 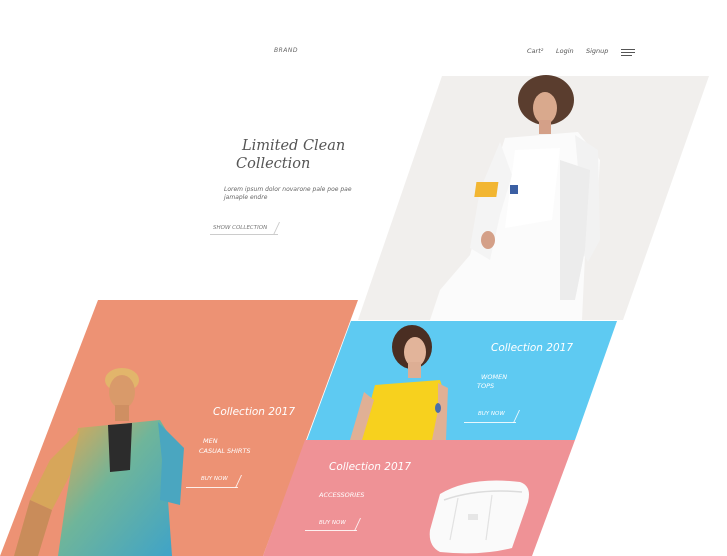 I want to click on accessories-category: ACCESSORIES, so click(x=342, y=495).